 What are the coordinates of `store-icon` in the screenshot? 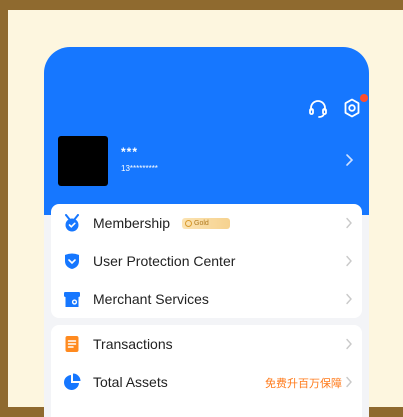 It's located at (72, 299).